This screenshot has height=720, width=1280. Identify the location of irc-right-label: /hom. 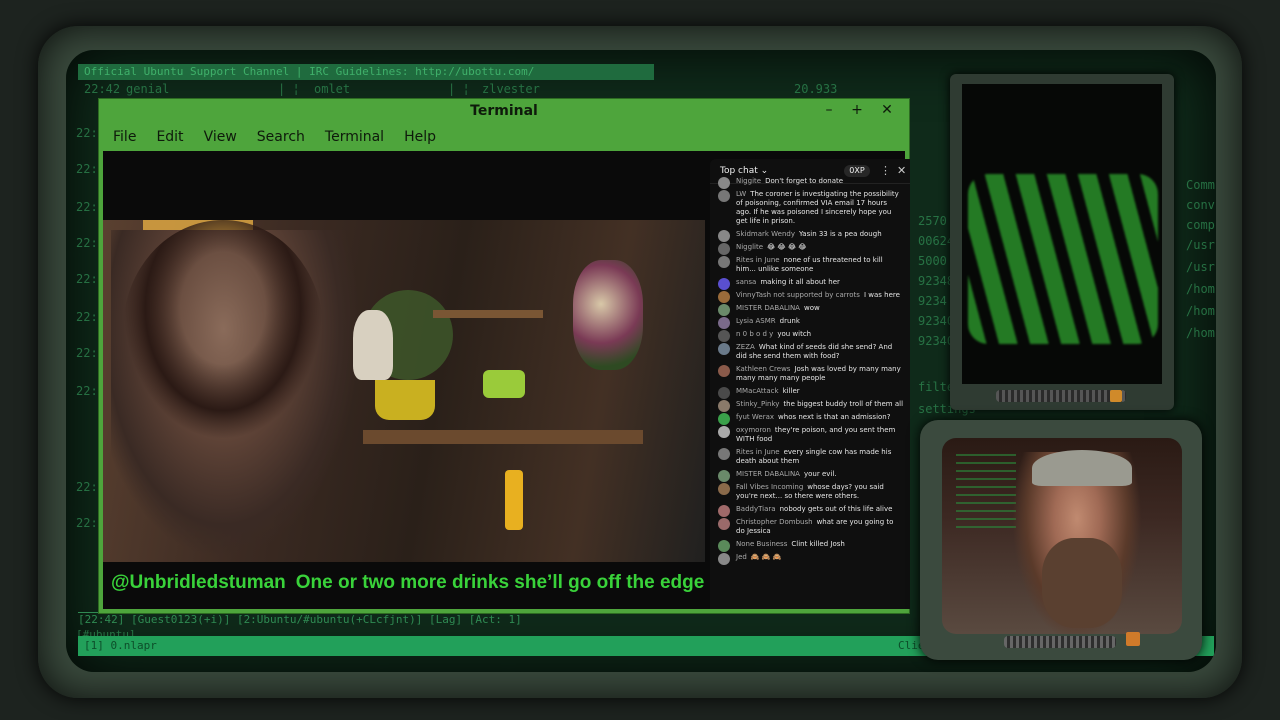
(1200, 311).